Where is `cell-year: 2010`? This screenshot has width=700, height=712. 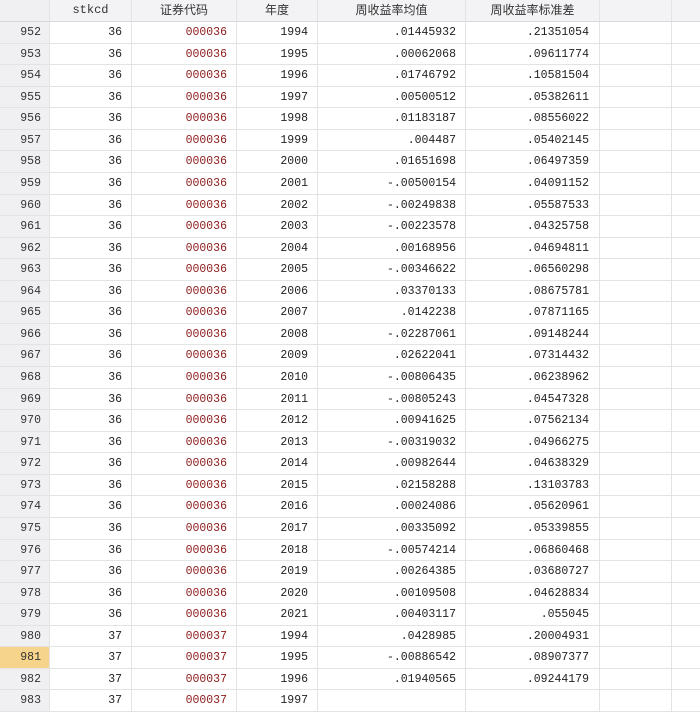 cell-year: 2010 is located at coordinates (277, 377).